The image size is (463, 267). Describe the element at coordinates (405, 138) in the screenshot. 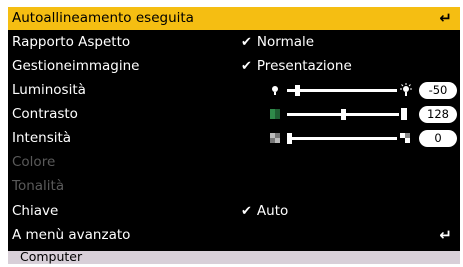

I see `intensity-high-icon` at that location.